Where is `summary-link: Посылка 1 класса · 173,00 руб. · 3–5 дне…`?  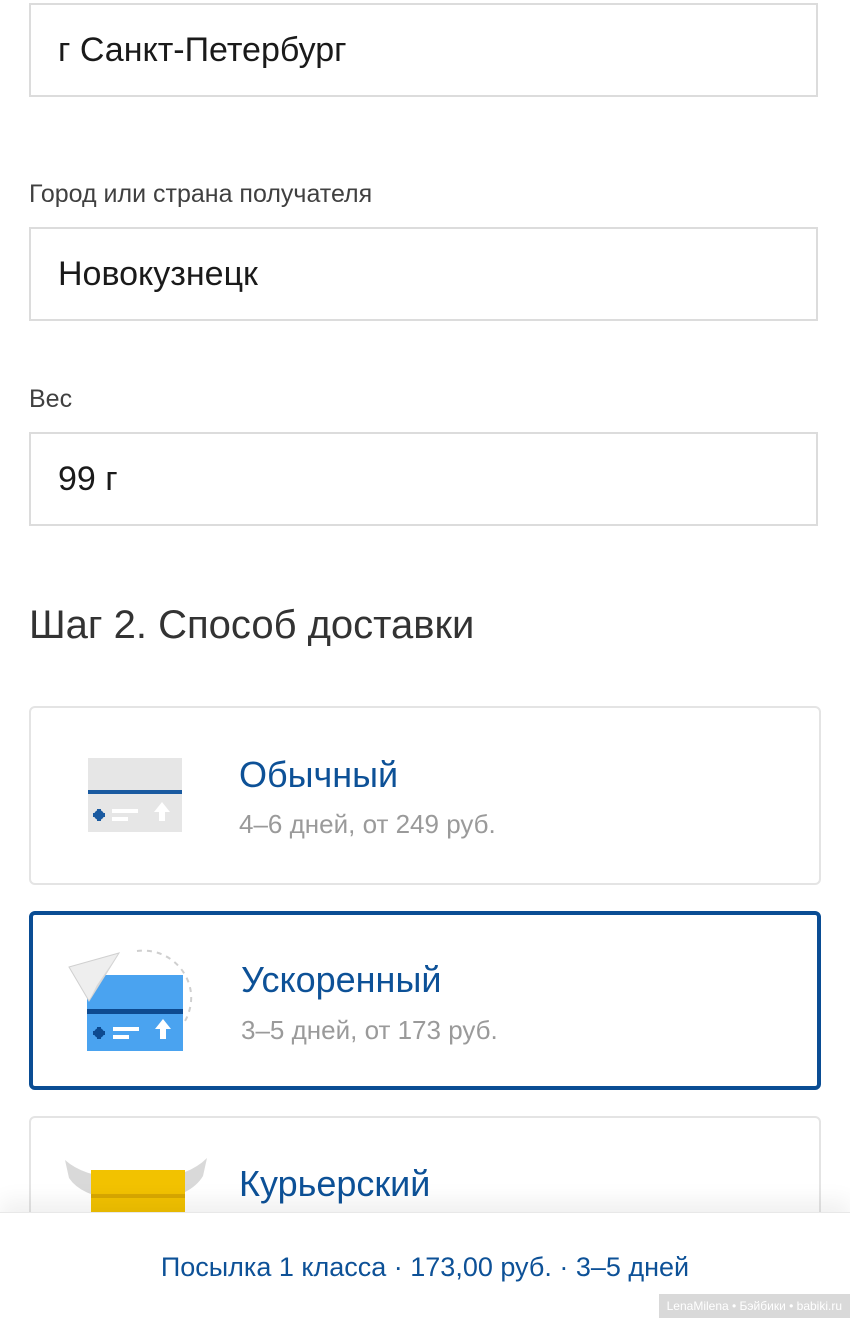 summary-link: Посылка 1 класса · 173,00 руб. · 3–5 дне… is located at coordinates (425, 1267).